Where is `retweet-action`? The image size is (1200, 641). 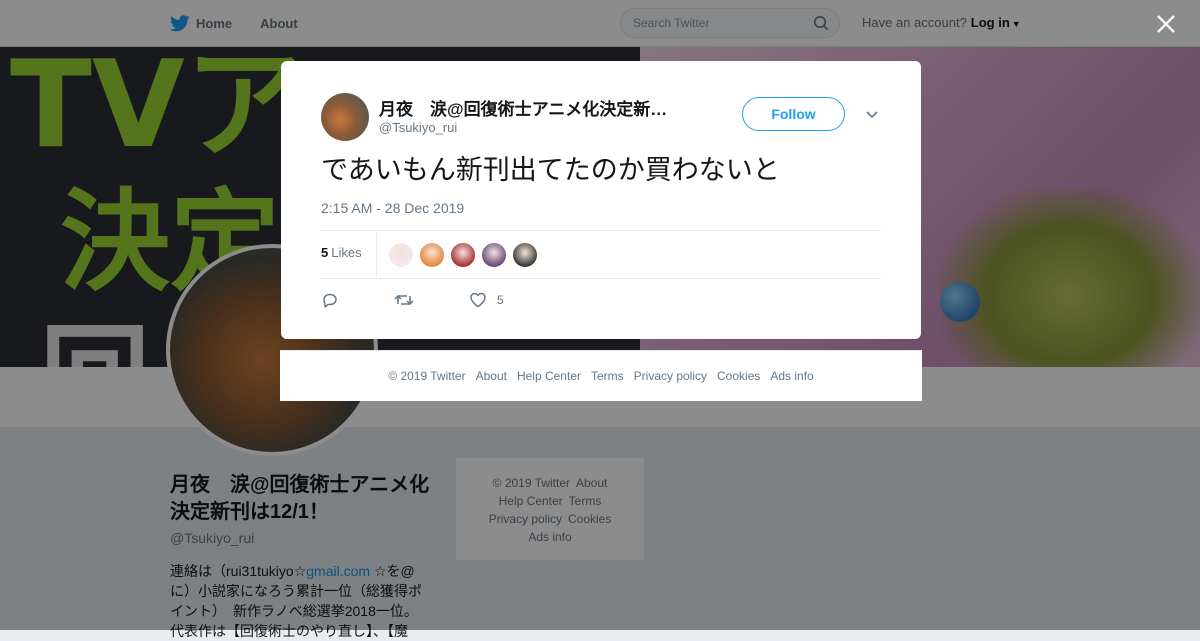 retweet-action is located at coordinates (409, 300).